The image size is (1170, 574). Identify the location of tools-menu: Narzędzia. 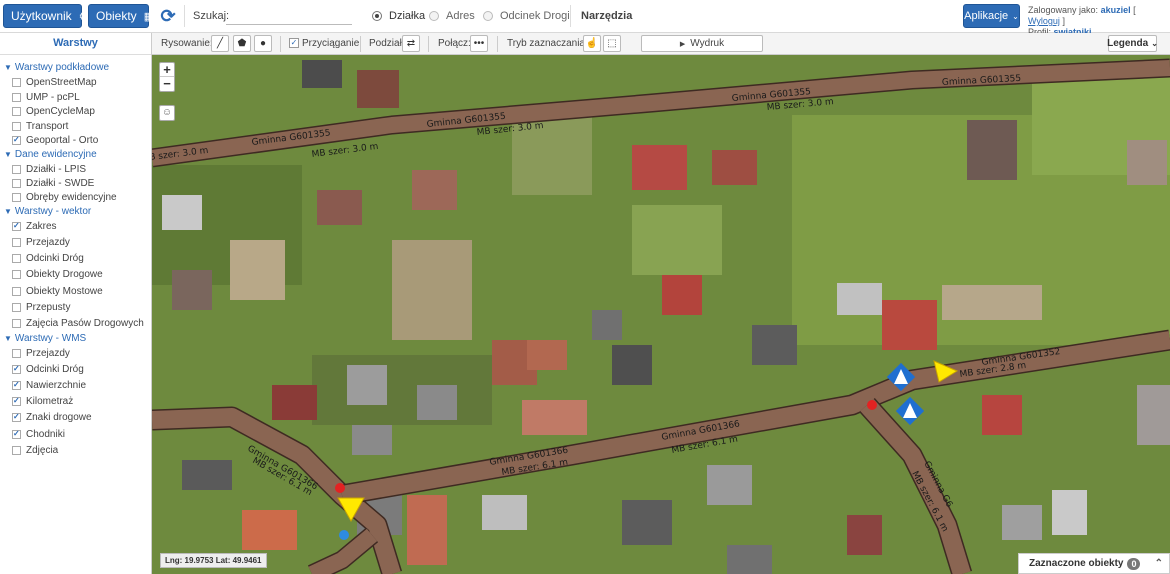
(606, 16).